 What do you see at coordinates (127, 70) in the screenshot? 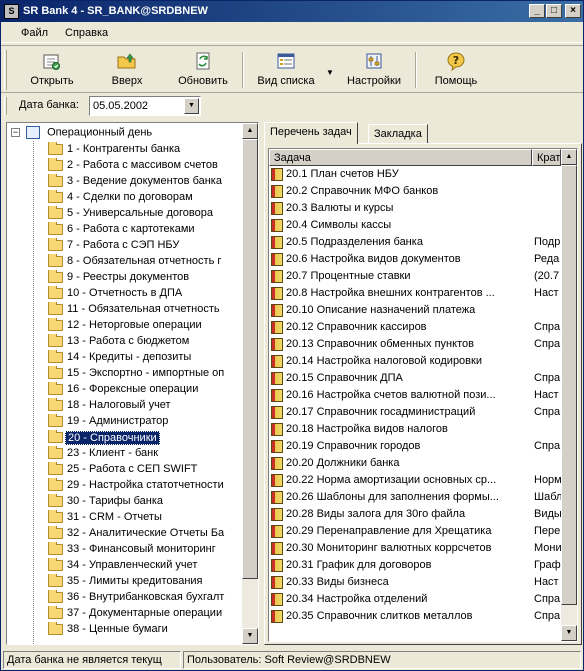
I see `up-button: Вверх` at bounding box center [127, 70].